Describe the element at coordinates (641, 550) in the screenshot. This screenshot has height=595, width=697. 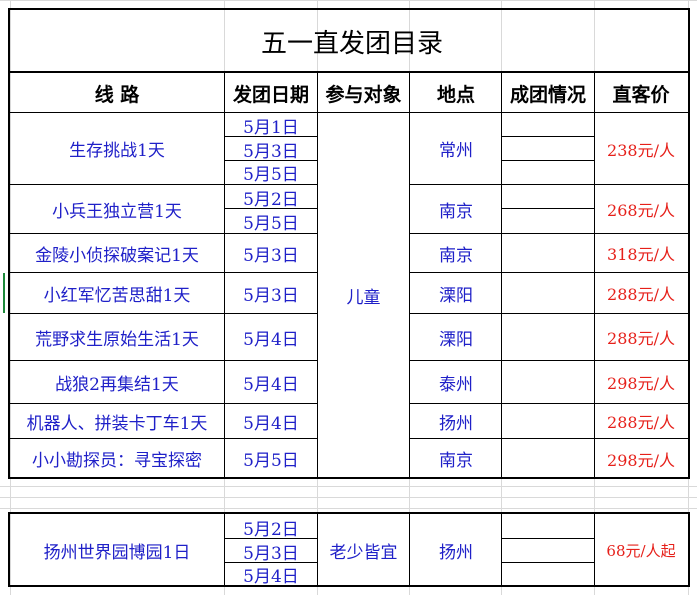
I see `extra-price-cell: 68元/人起` at that location.